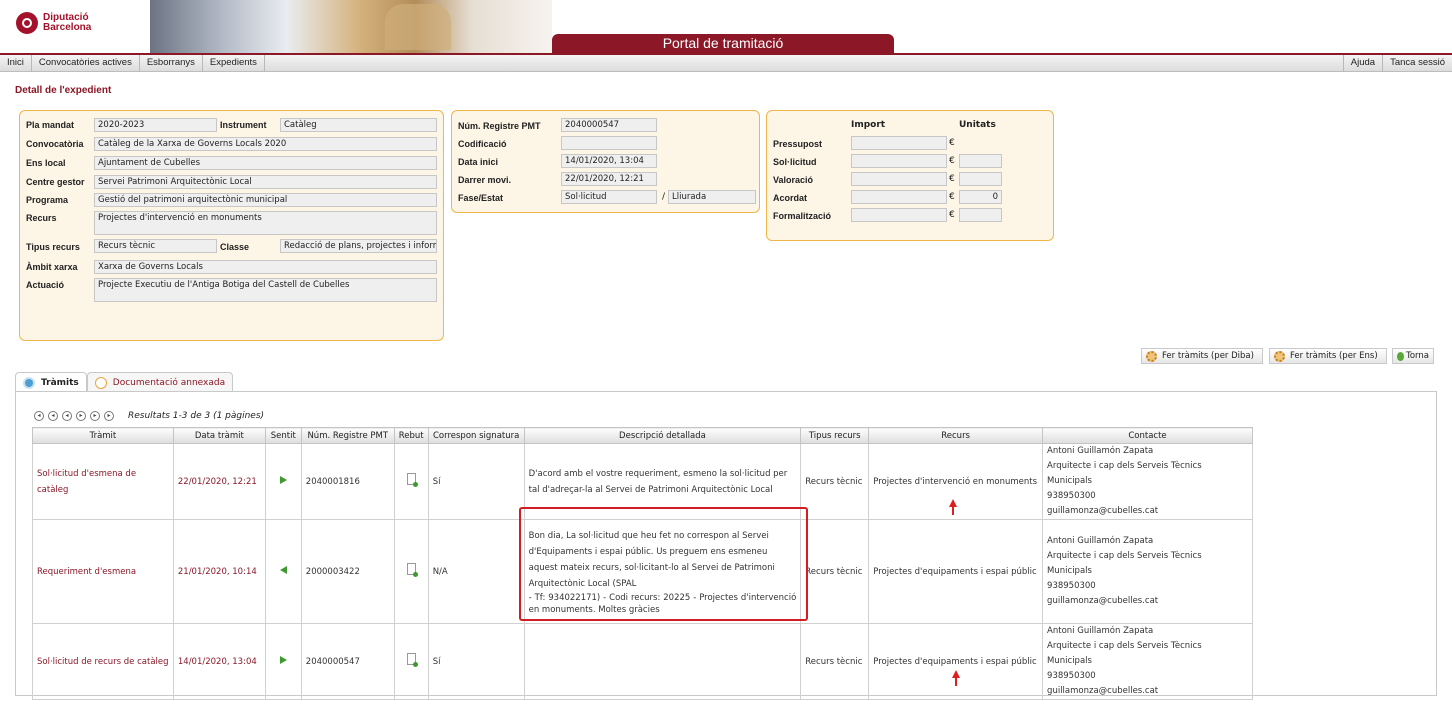  I want to click on tipus-recurs-cell: Recurs tècnic, so click(835, 661).